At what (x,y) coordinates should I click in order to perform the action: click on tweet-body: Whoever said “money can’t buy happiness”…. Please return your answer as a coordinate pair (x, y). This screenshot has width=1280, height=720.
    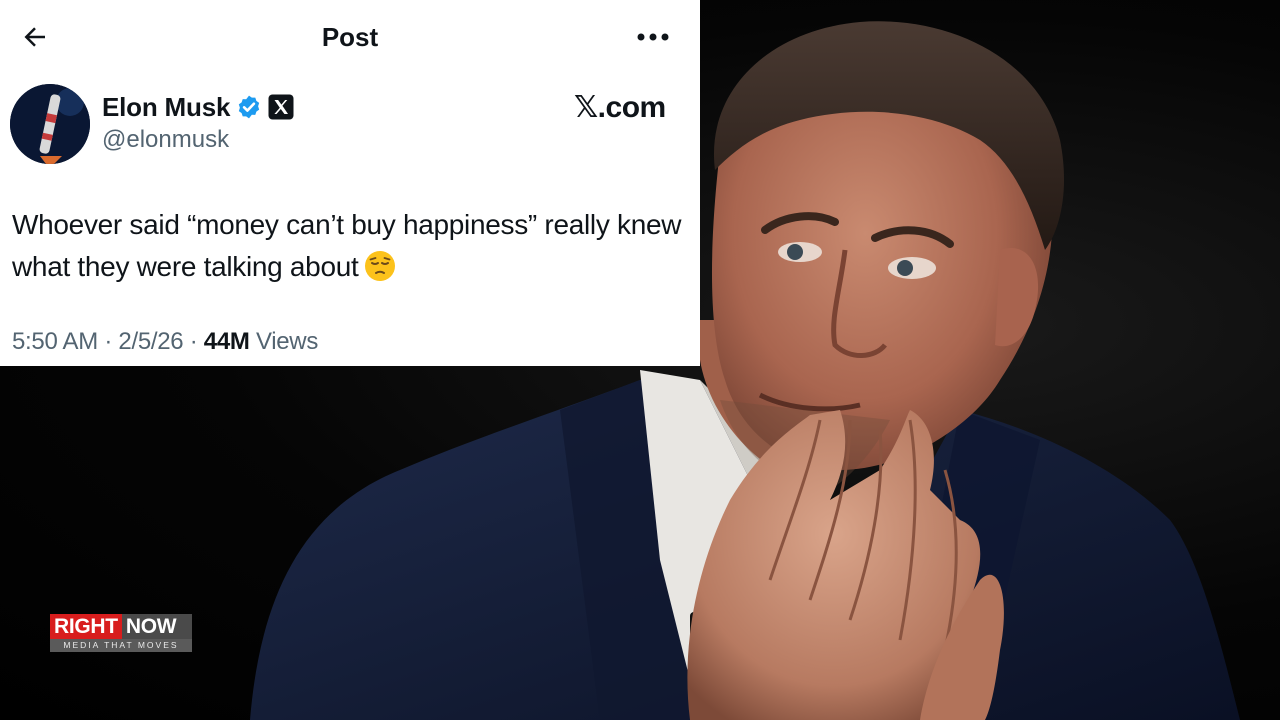
    Looking at the image, I should click on (347, 249).